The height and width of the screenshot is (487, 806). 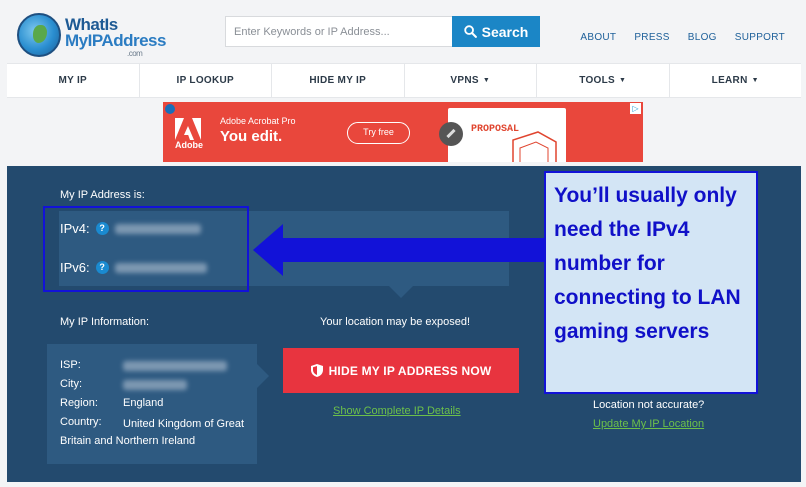 I want to click on ad-cta-button: Try free, so click(x=378, y=133).